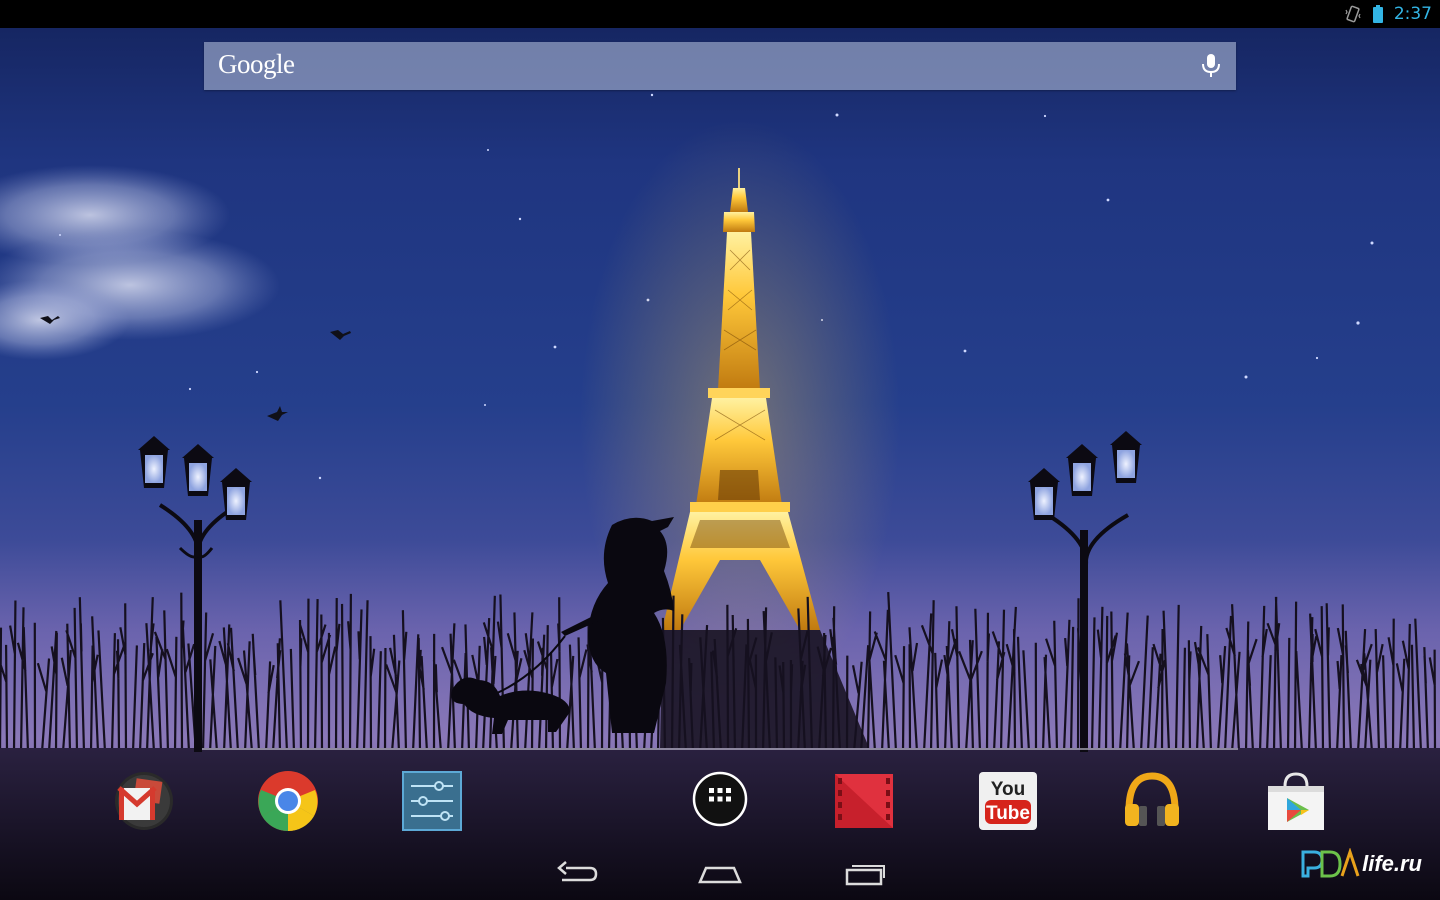 The height and width of the screenshot is (900, 1440). I want to click on dock: Gmail Chrome Settings, so click(720, 798).